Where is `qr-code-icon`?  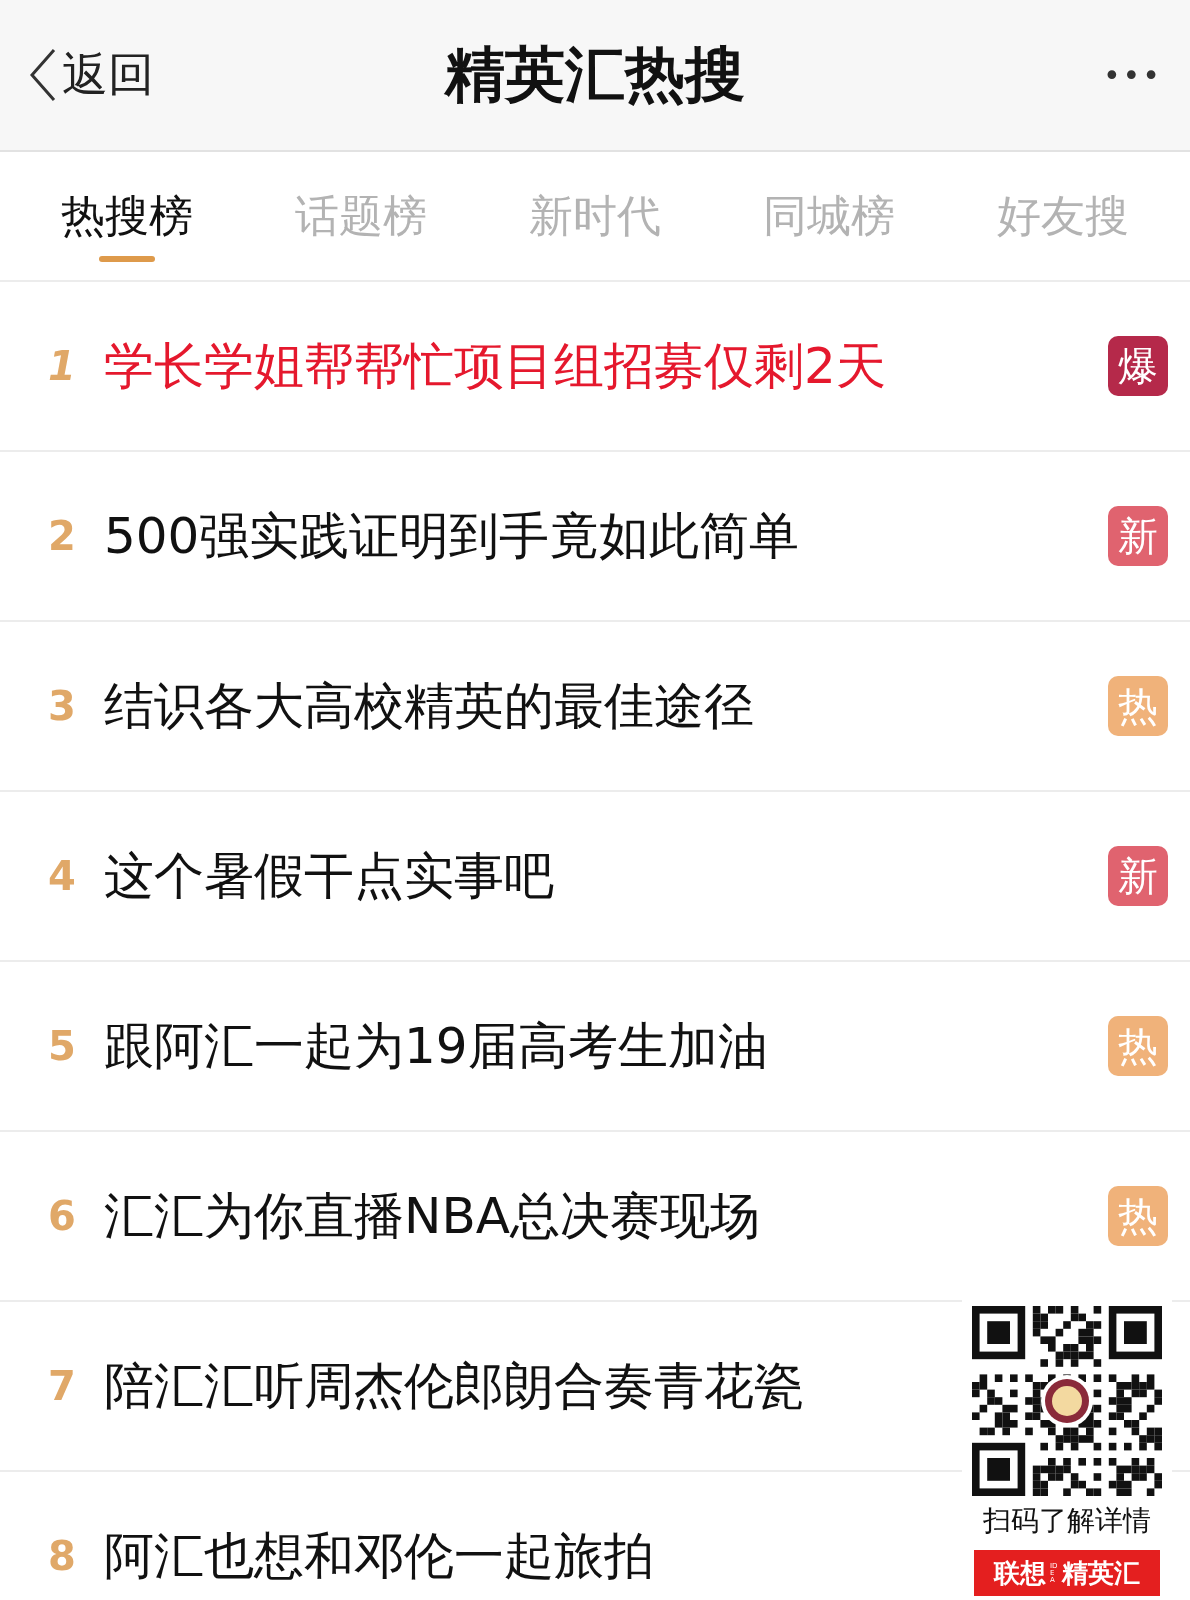
qr-code-icon is located at coordinates (1067, 1401).